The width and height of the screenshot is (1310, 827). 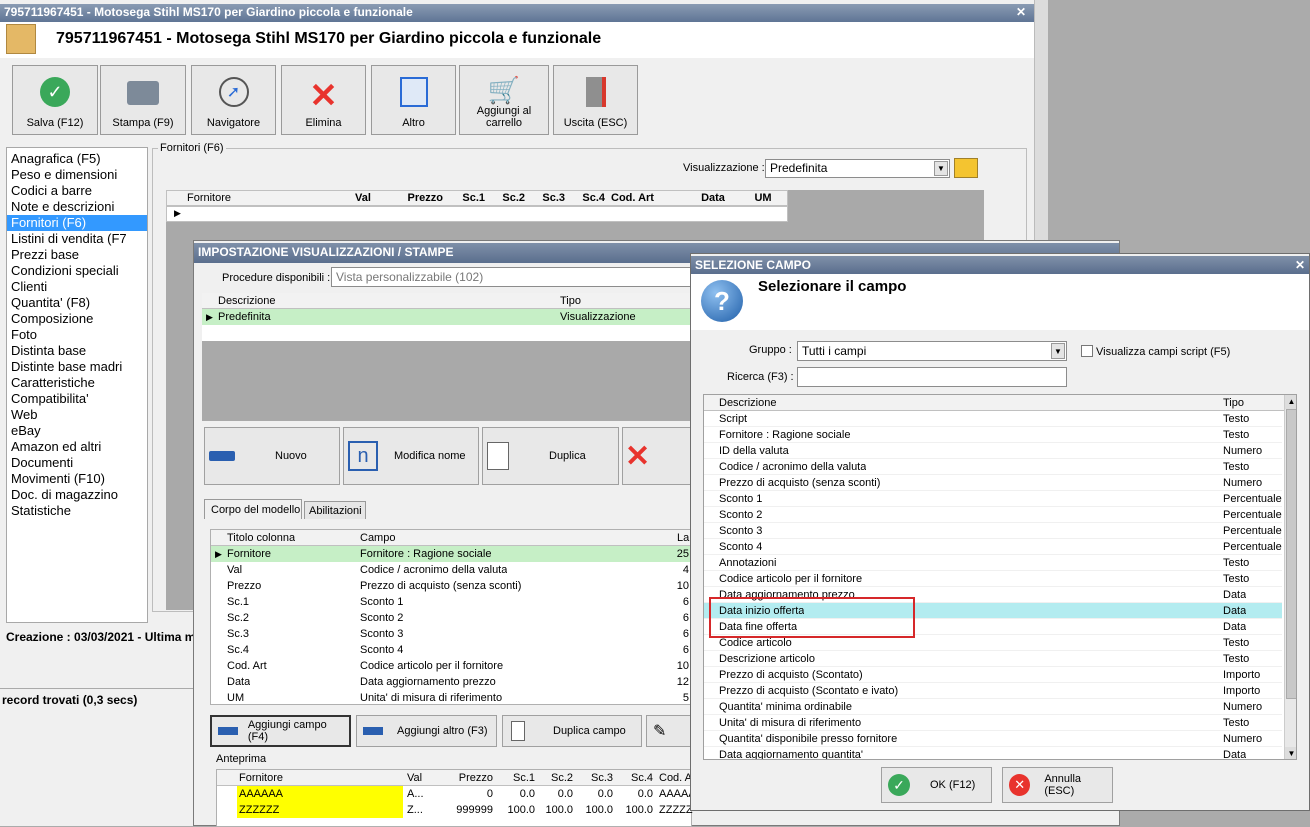 What do you see at coordinates (451, 682) in the screenshot?
I see `columns-grid-row: Data Data aggiornamento prezzo 12` at bounding box center [451, 682].